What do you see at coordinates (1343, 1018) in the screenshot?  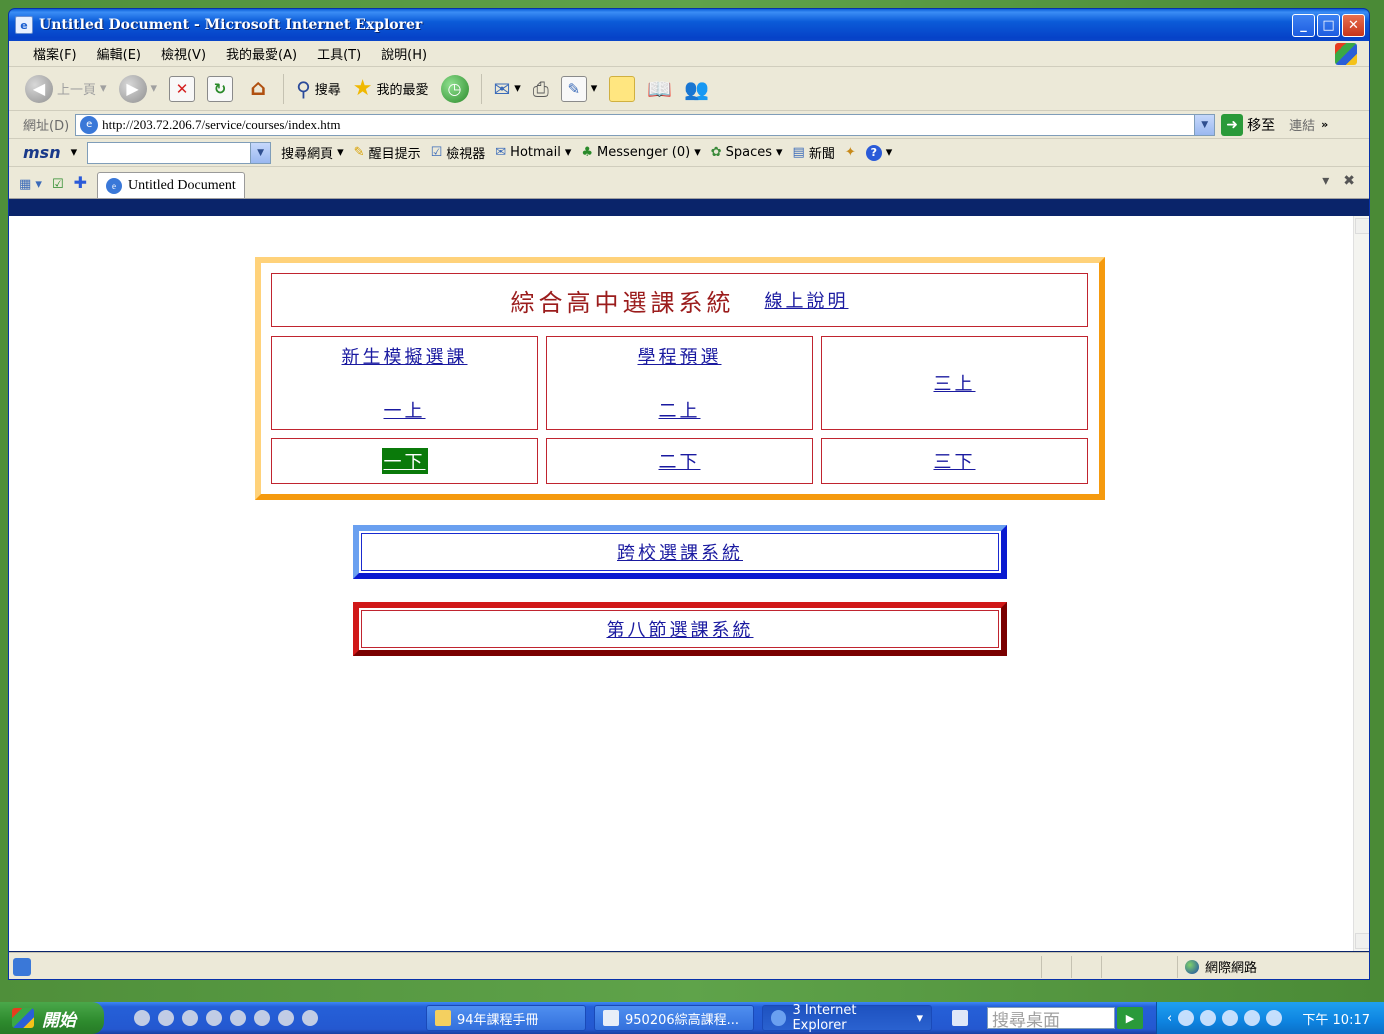 I see `clock: 下午 10:17` at bounding box center [1343, 1018].